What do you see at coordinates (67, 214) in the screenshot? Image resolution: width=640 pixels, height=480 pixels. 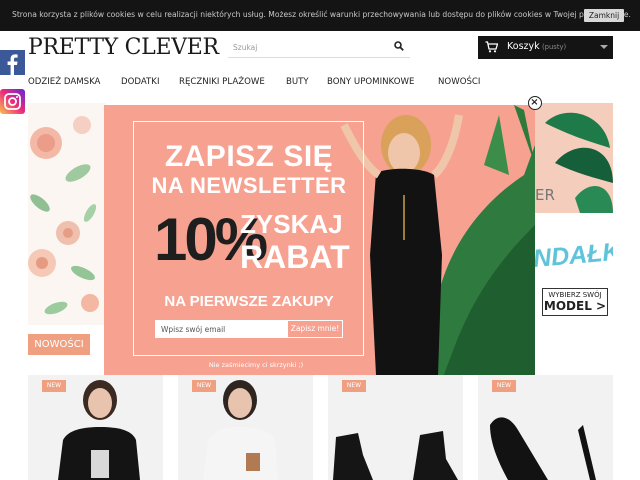 I see `floral-decoration` at bounding box center [67, 214].